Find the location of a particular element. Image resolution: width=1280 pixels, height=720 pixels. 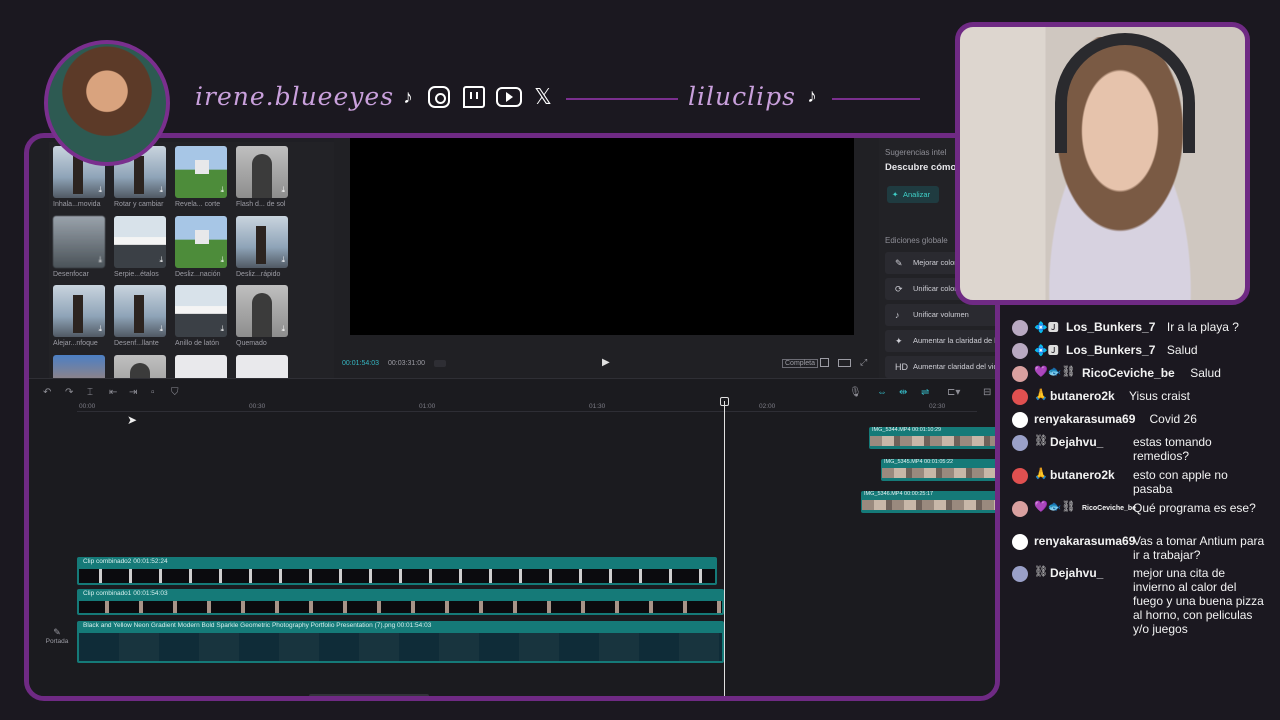

global-edit-label: Aumentar claridad del vide is located at coordinates (956, 366).